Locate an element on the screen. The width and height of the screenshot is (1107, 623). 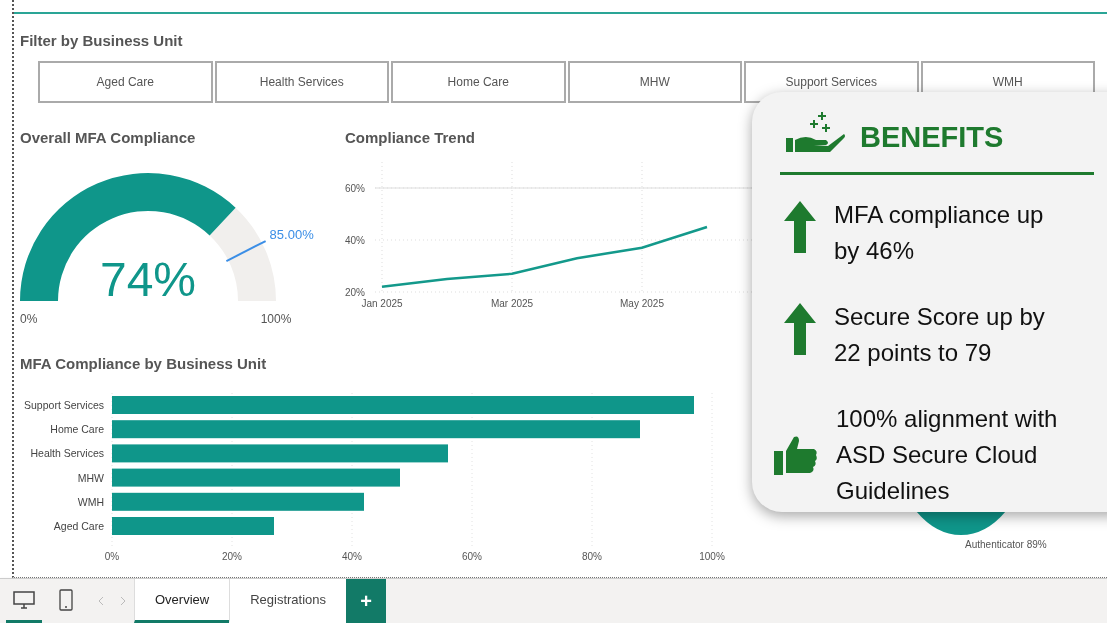
target-value: 85.00% is located at coordinates (291, 235).